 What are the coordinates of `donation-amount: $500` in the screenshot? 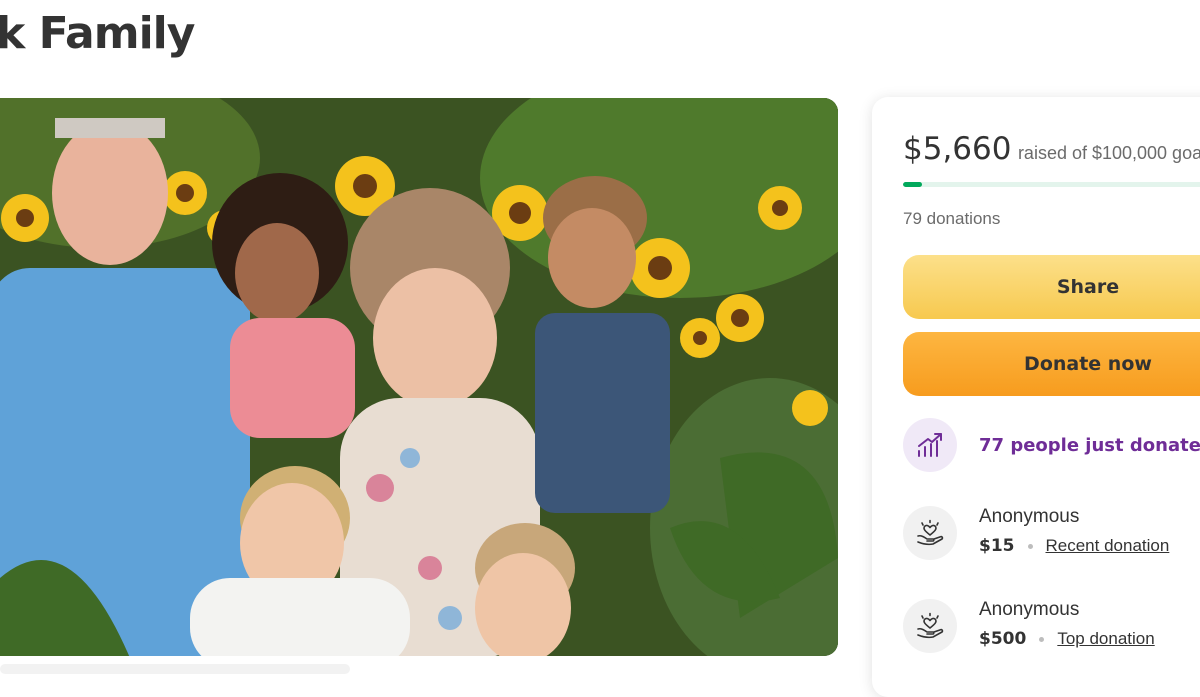 It's located at (1003, 639).